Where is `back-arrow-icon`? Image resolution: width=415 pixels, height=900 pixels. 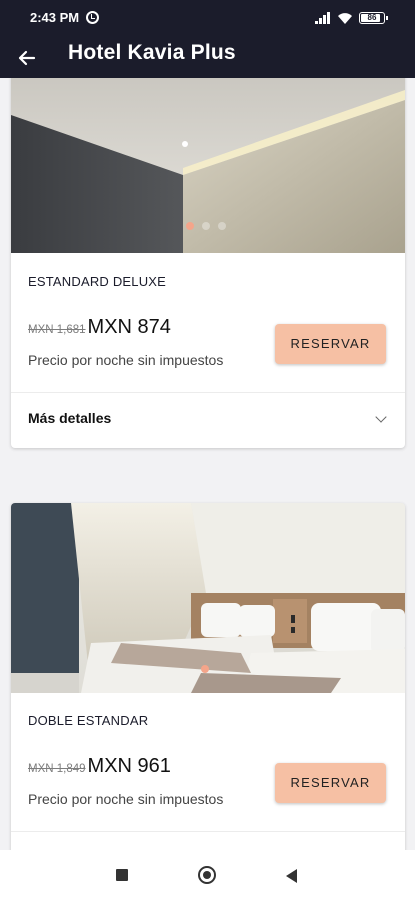
back-arrow-icon is located at coordinates (28, 58).